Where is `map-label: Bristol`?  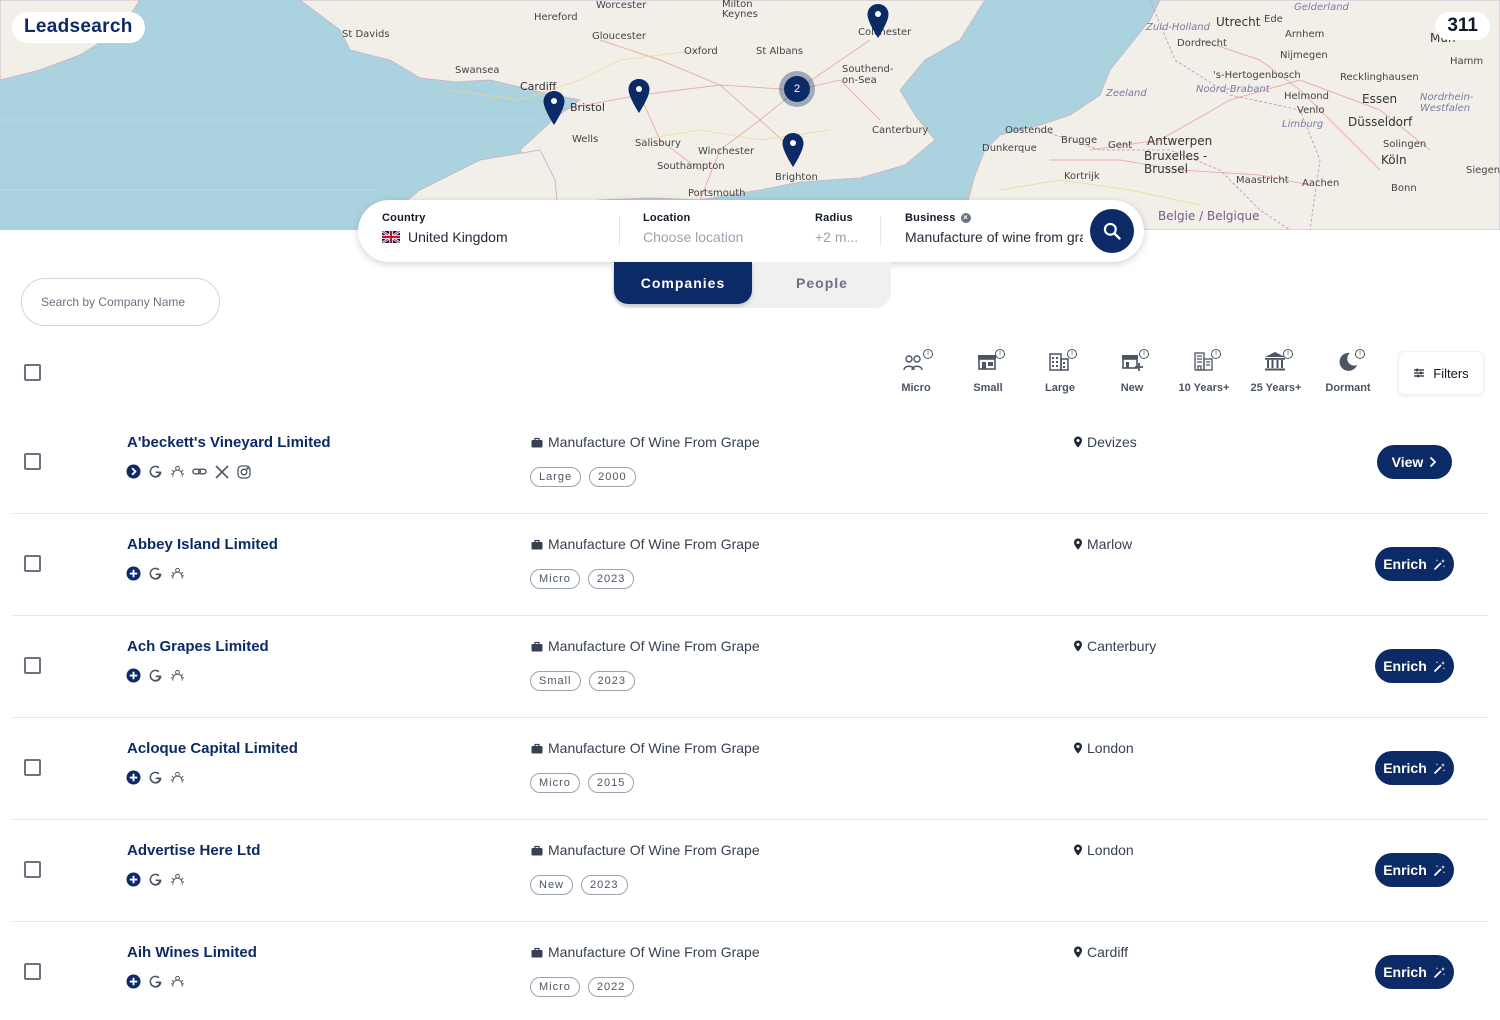 map-label: Bristol is located at coordinates (587, 107).